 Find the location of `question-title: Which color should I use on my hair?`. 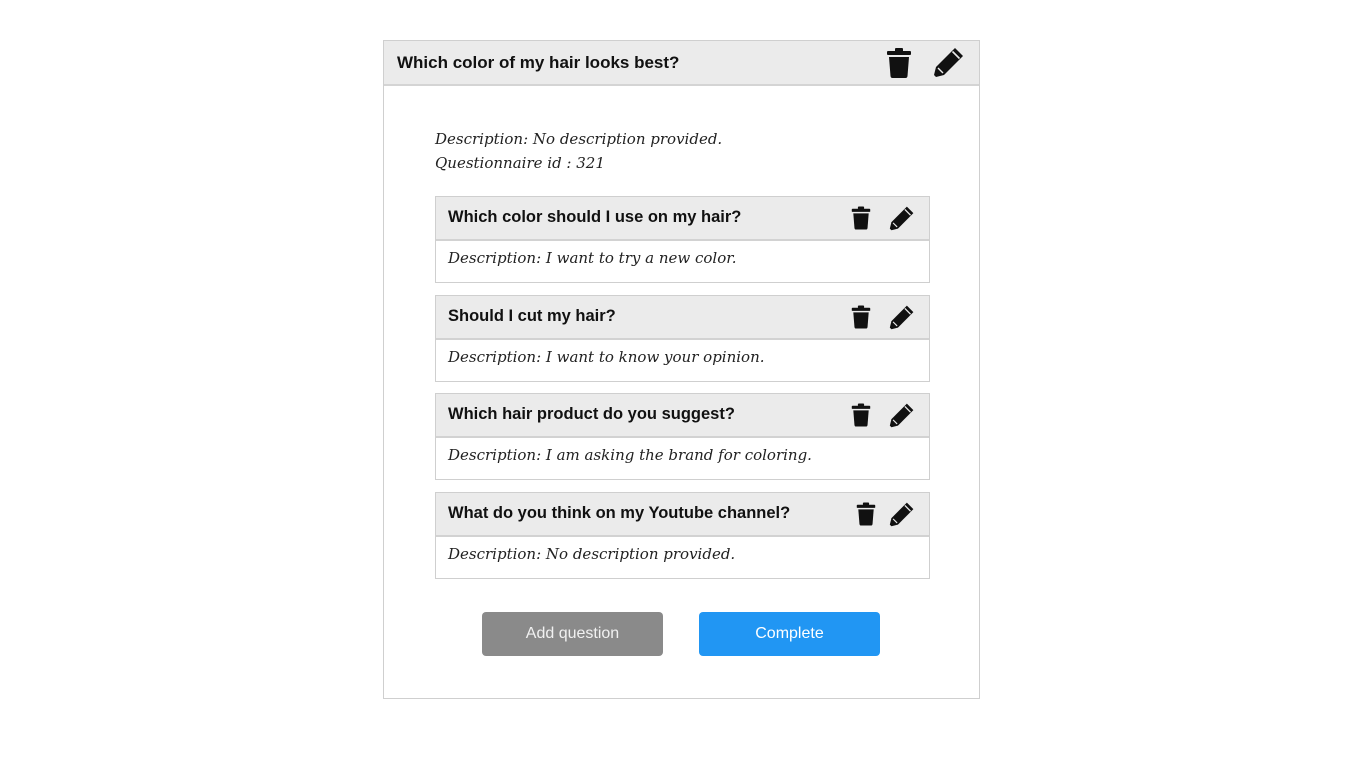

question-title: Which color should I use on my hair? is located at coordinates (595, 217).